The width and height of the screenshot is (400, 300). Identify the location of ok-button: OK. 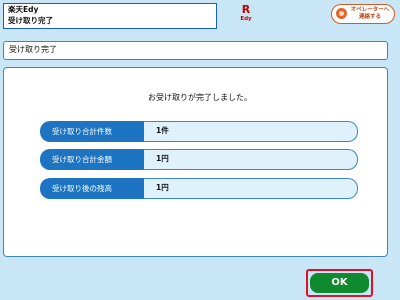
(339, 283).